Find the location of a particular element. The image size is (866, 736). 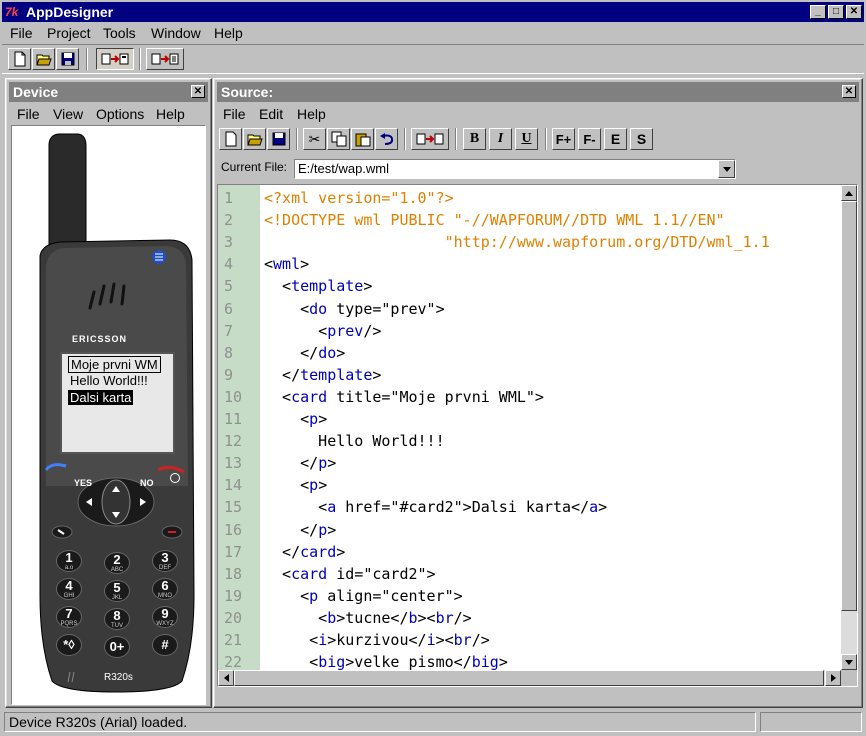

line-number: 1 is located at coordinates (229, 198).